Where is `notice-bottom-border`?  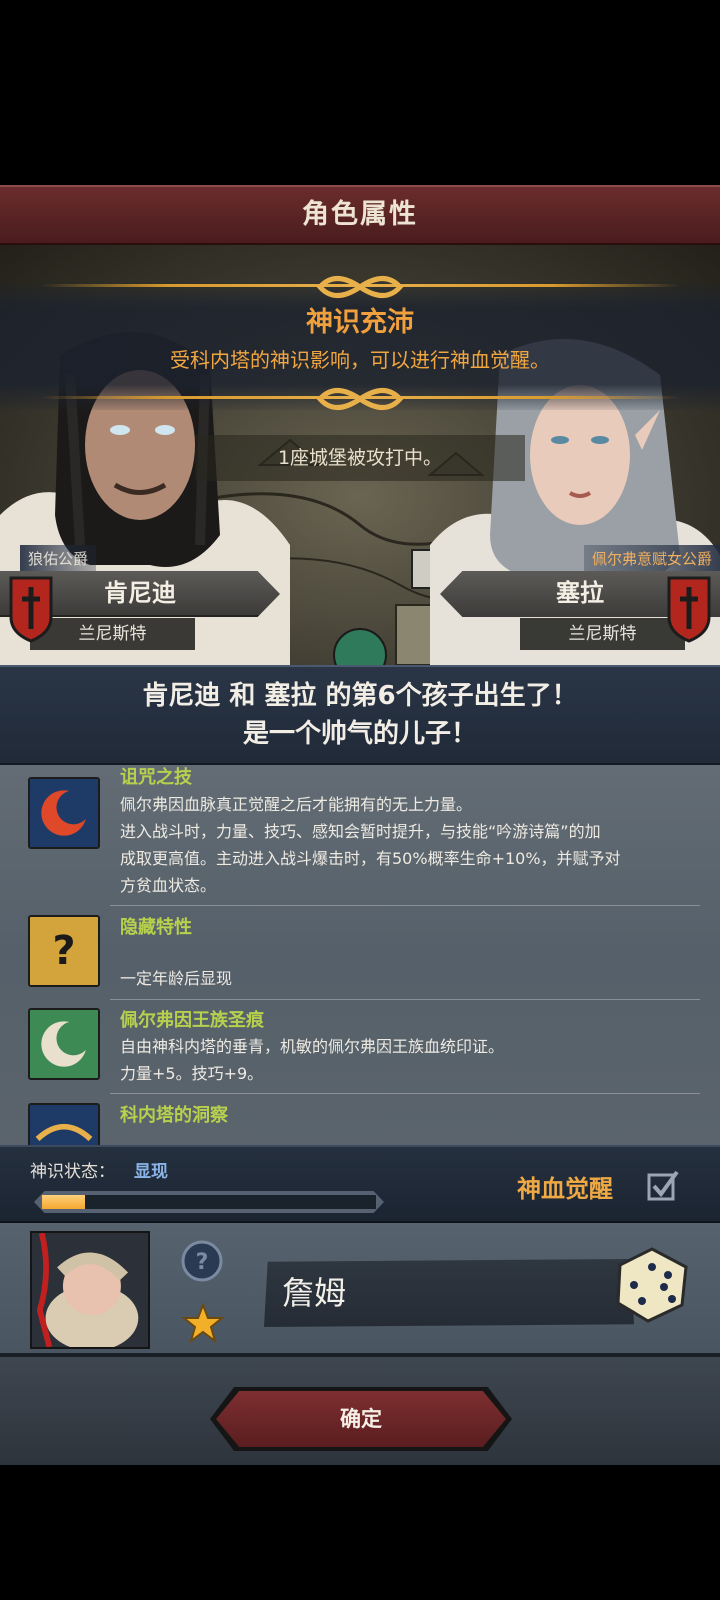 notice-bottom-border is located at coordinates (360, 397).